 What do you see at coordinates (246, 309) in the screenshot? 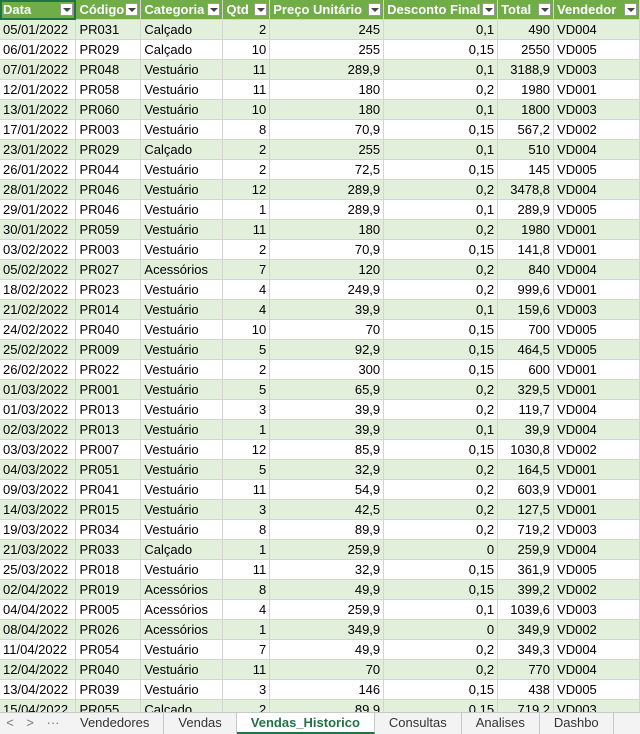
I see `table-cell: 4` at bounding box center [246, 309].